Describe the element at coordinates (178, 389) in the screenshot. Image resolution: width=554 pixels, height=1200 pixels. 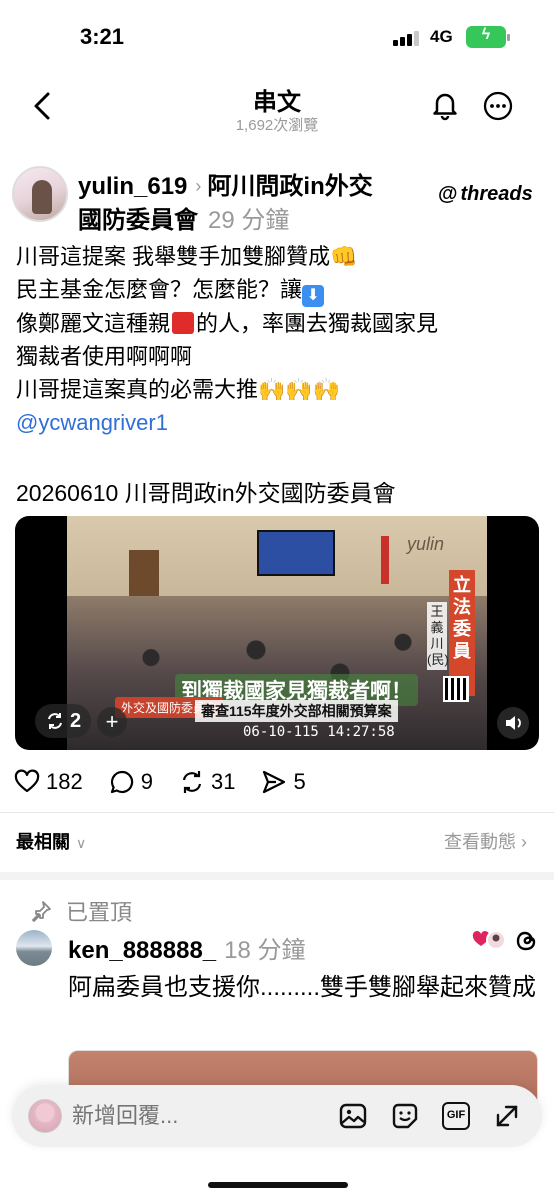
I see `post-line-5: 川哥提這案真的必需大推🙌🙌🙌` at that location.